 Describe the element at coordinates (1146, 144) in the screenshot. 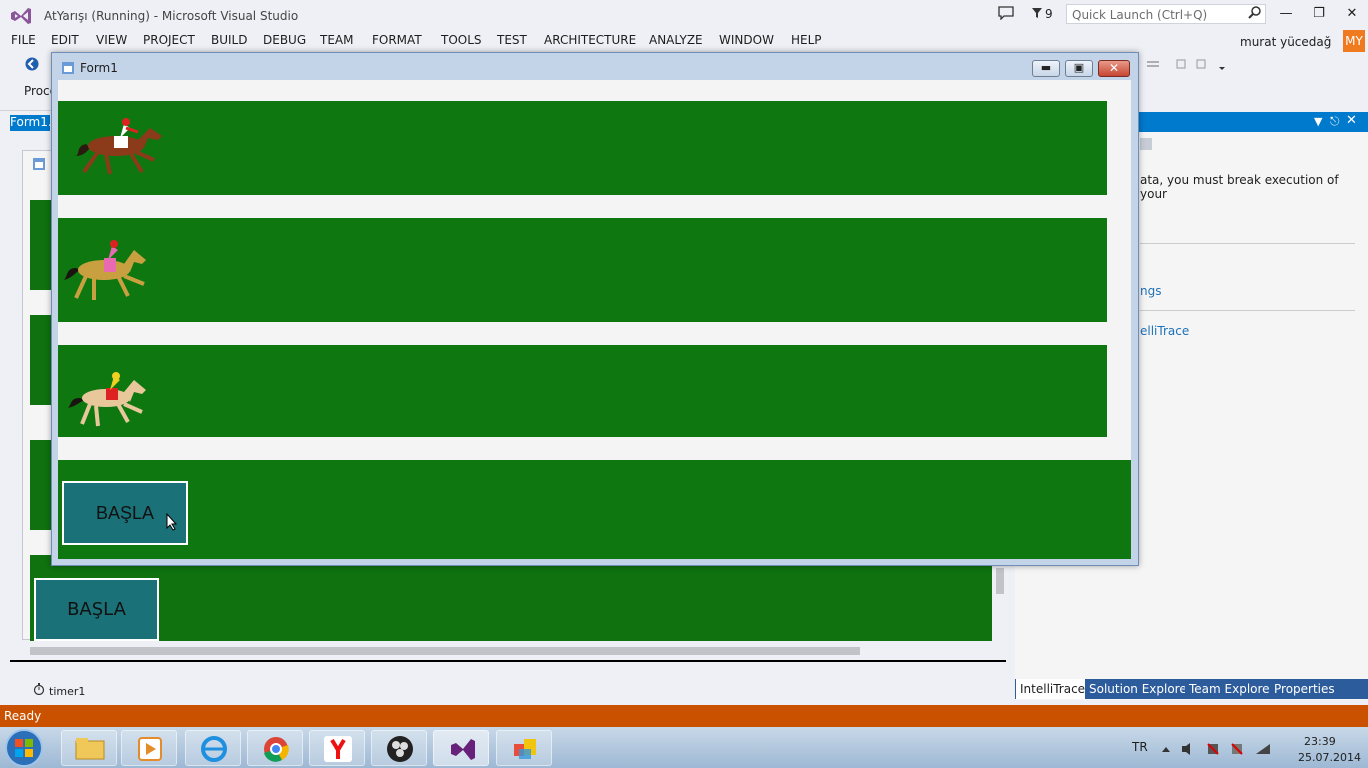

I see `panel-save-icon` at that location.